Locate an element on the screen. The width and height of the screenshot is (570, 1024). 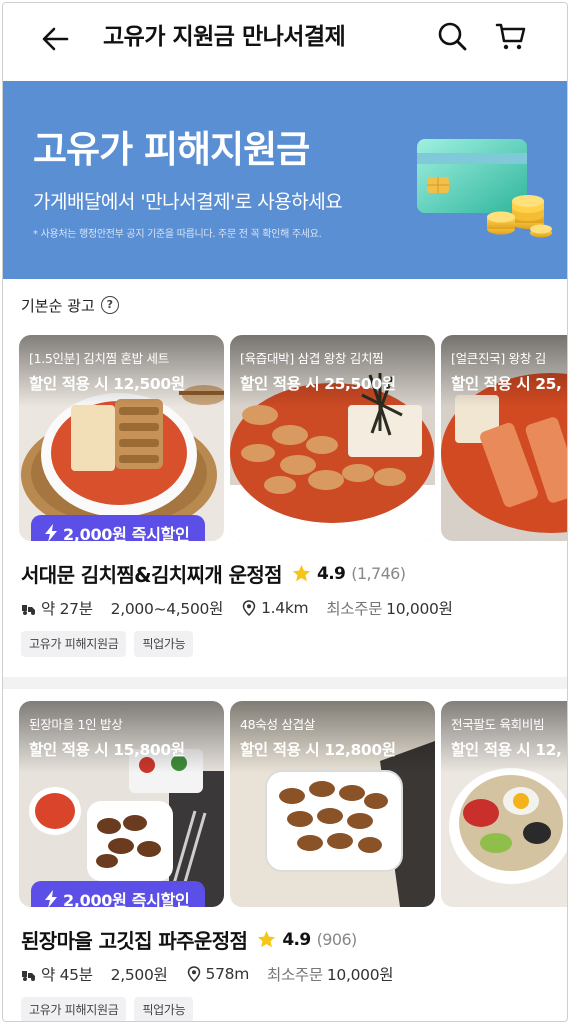
review-count: (1,746) is located at coordinates (378, 573).